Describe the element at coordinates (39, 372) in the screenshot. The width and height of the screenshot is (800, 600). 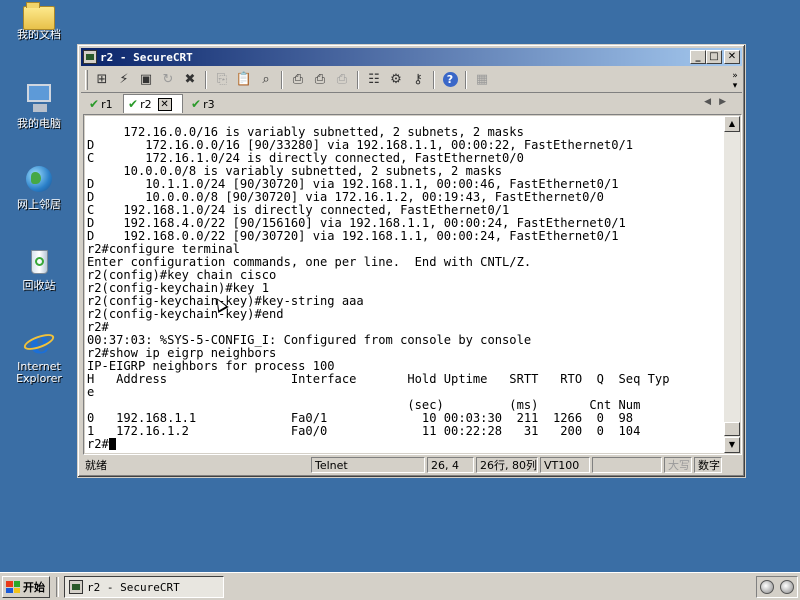
I see `desktop-icon-label: Internet Explorer` at that location.